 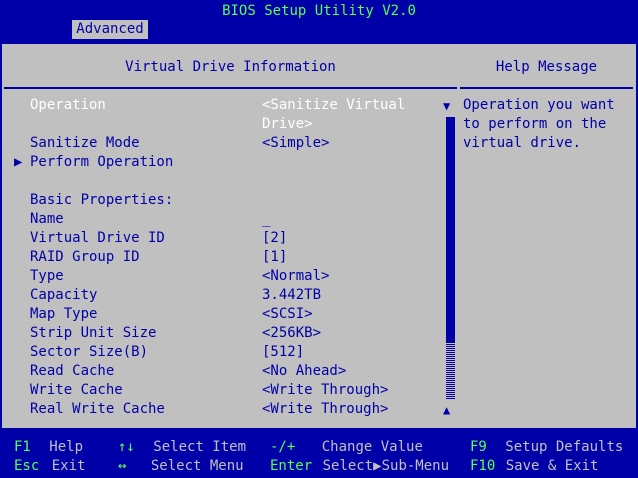 What do you see at coordinates (240, 143) in the screenshot?
I see `sanitize-mode-option: Sanitize Mode <Simple>` at bounding box center [240, 143].